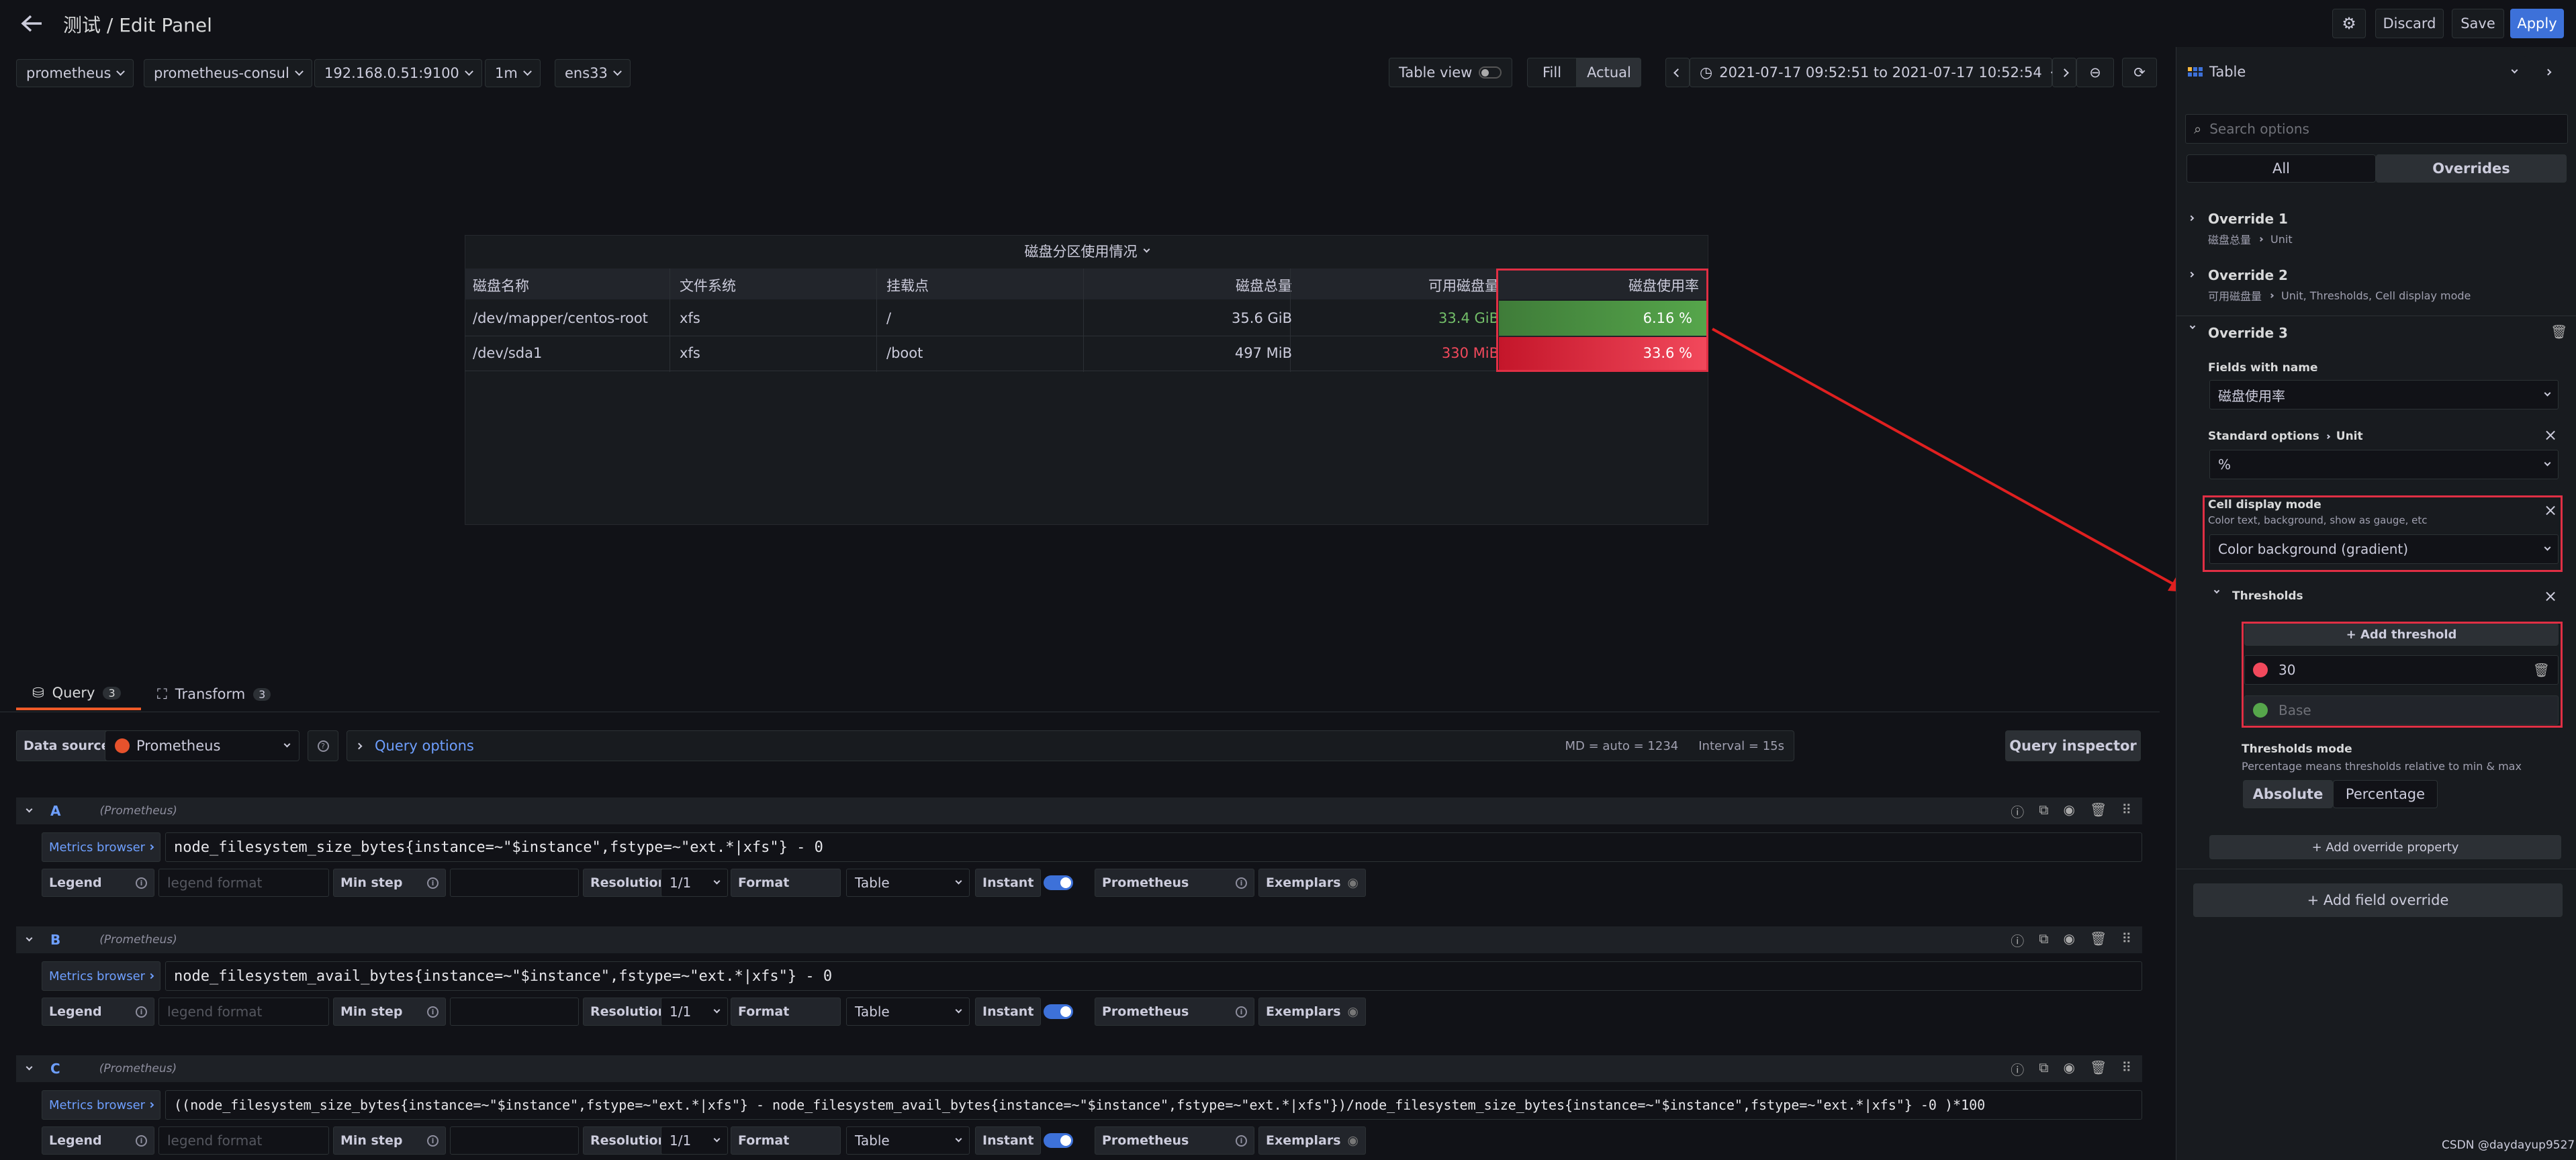 Image resolution: width=2576 pixels, height=1160 pixels. What do you see at coordinates (2478, 23) in the screenshot?
I see `save-button: Save` at bounding box center [2478, 23].